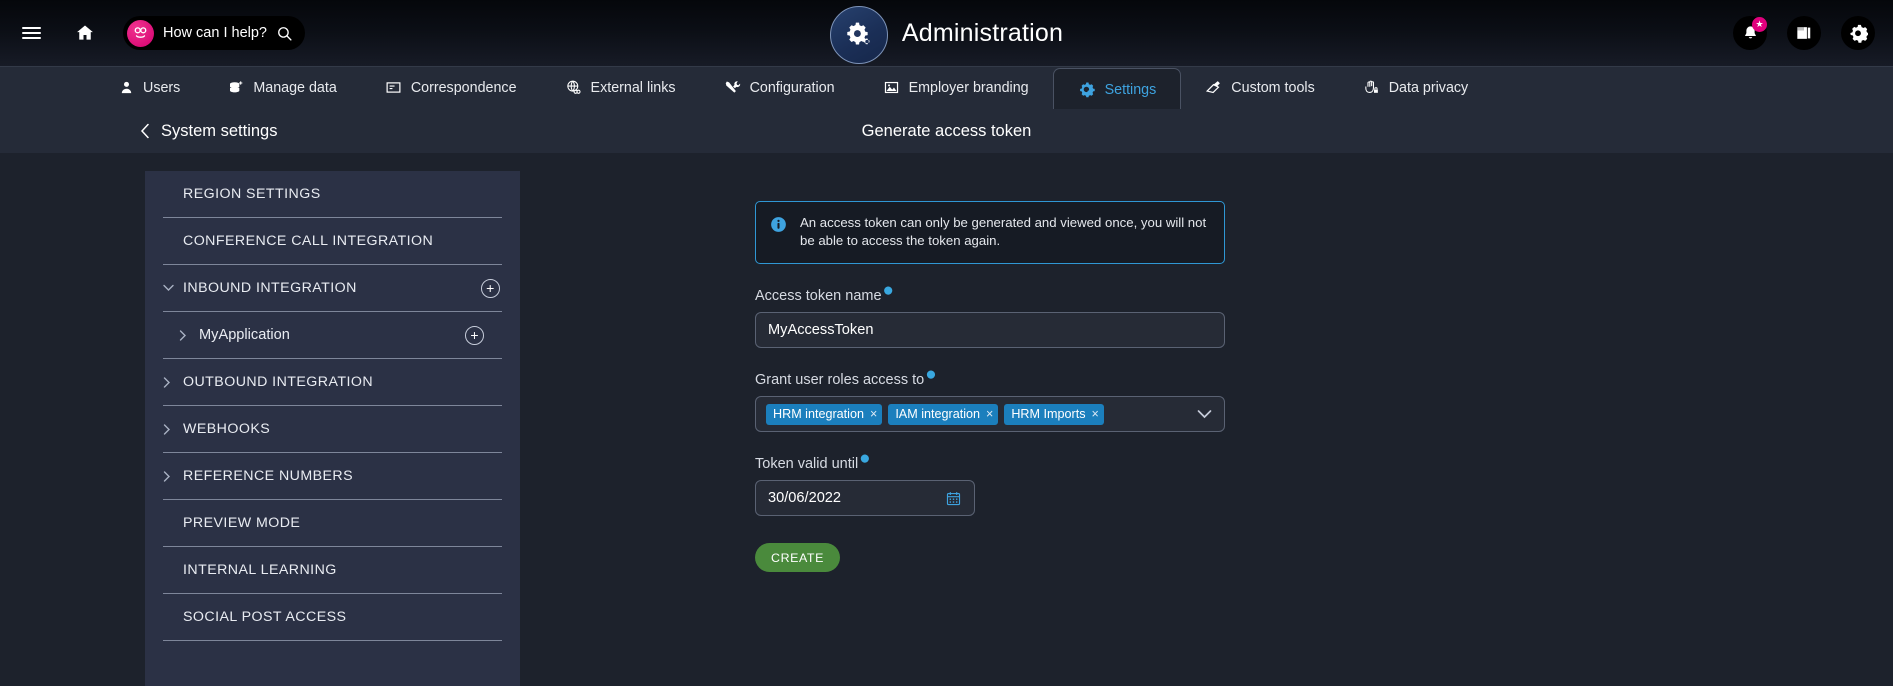 This screenshot has height=686, width=1893. Describe the element at coordinates (865, 498) in the screenshot. I see `token-valid-until-input: 30/06/2022` at that location.